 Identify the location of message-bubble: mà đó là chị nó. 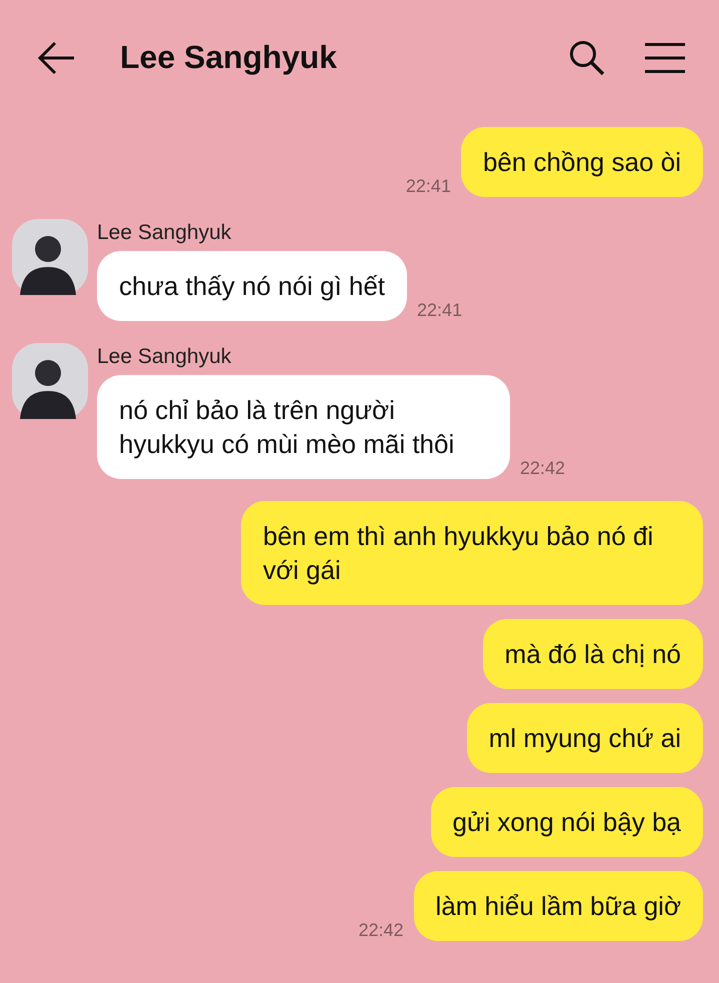
(592, 654).